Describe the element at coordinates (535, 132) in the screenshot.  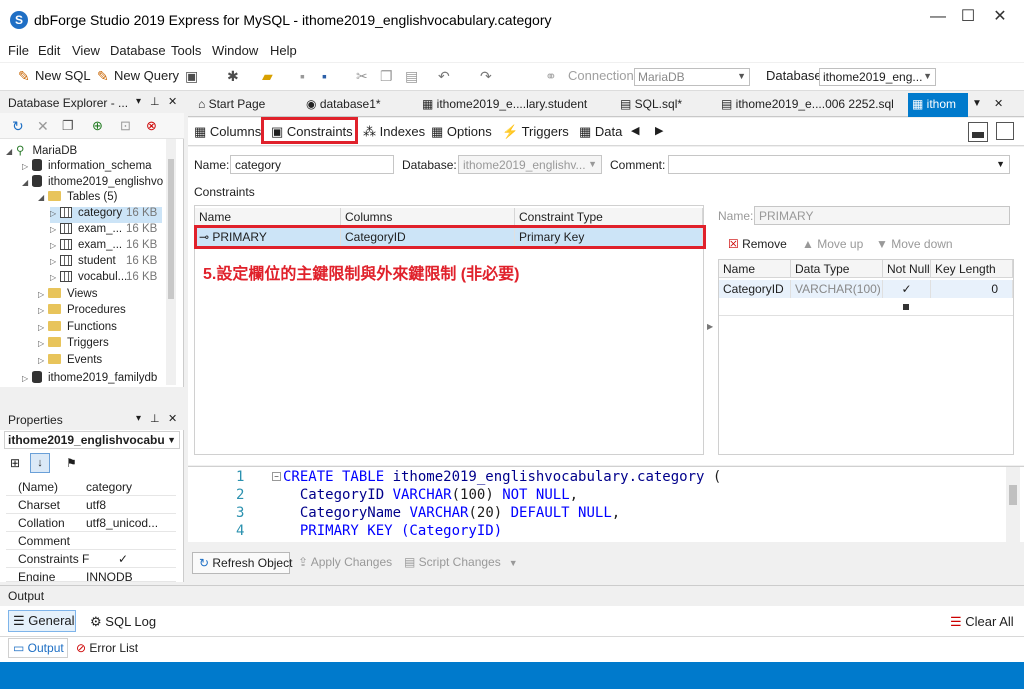
I see `tab-triggers: ⚡ Triggers` at that location.